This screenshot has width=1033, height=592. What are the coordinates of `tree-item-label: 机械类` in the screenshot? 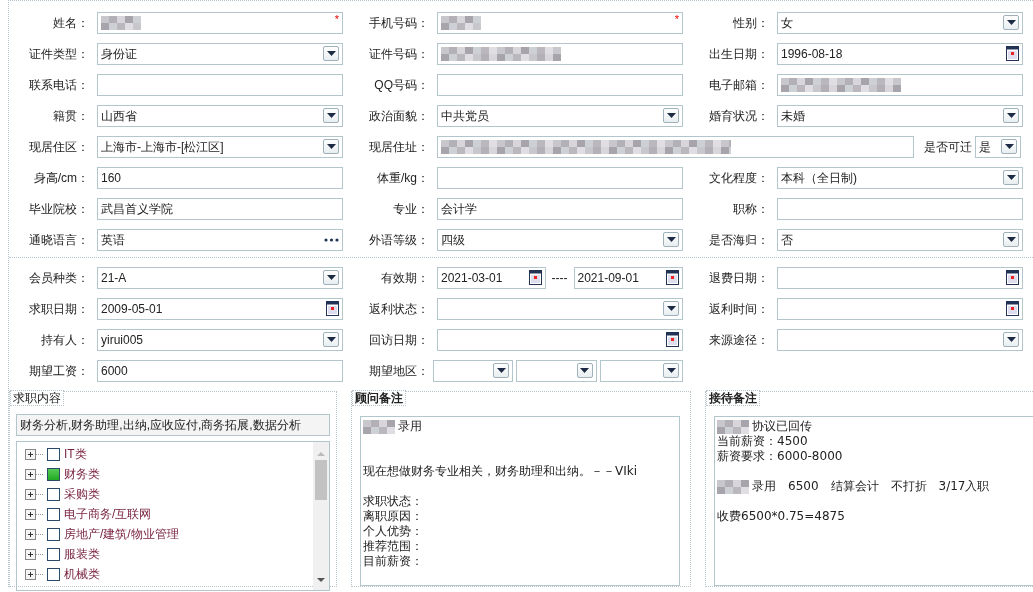 It's located at (82, 574).